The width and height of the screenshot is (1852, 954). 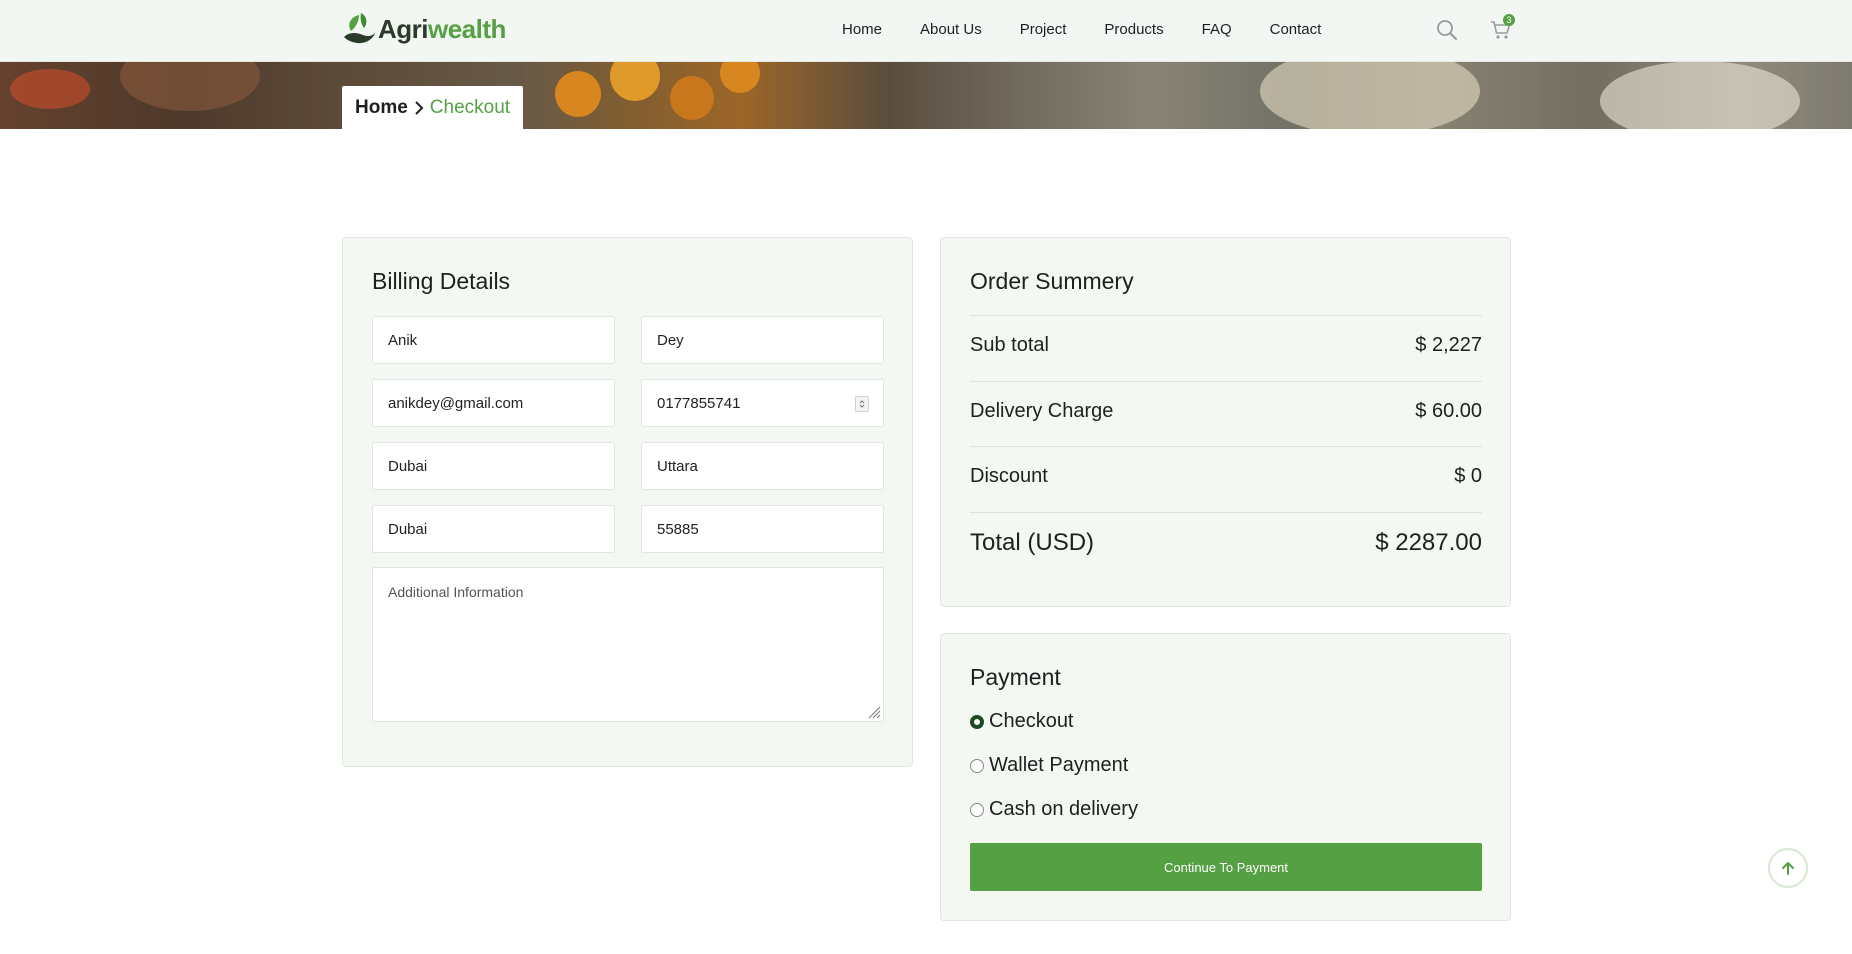 What do you see at coordinates (1468, 476) in the screenshot?
I see `summary-value: $ 0` at bounding box center [1468, 476].